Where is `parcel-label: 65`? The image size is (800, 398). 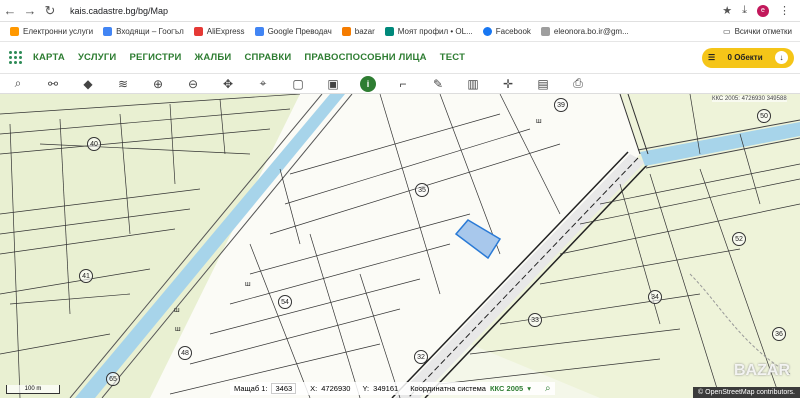 parcel-label: 65 is located at coordinates (113, 379).